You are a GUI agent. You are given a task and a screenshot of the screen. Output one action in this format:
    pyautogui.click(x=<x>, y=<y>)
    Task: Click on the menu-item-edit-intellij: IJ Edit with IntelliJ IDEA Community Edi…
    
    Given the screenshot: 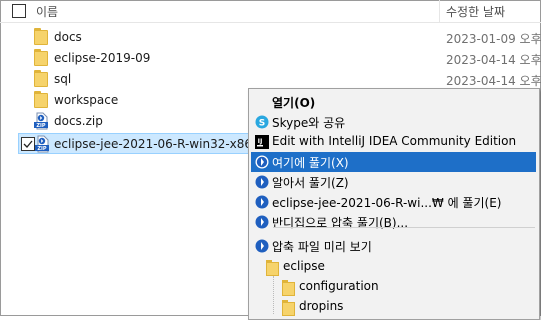 What is the action you would take?
    pyautogui.click(x=393, y=142)
    